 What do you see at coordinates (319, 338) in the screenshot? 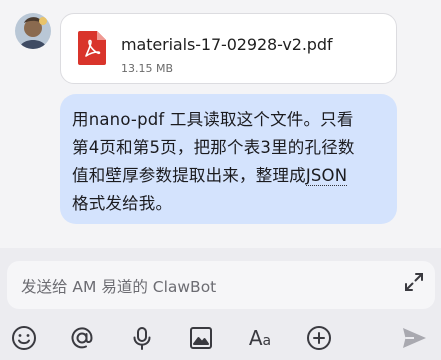
I see `add-icon` at bounding box center [319, 338].